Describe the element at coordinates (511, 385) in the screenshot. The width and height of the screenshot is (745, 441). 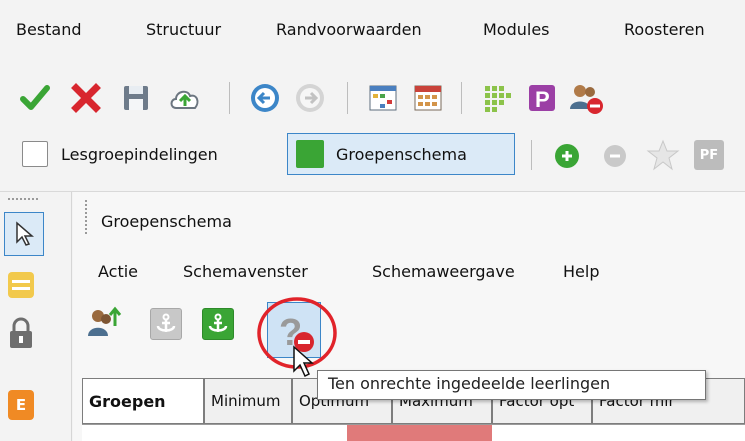
I see `tooltip: Ten onrechte ingedeelde leerlingen` at that location.